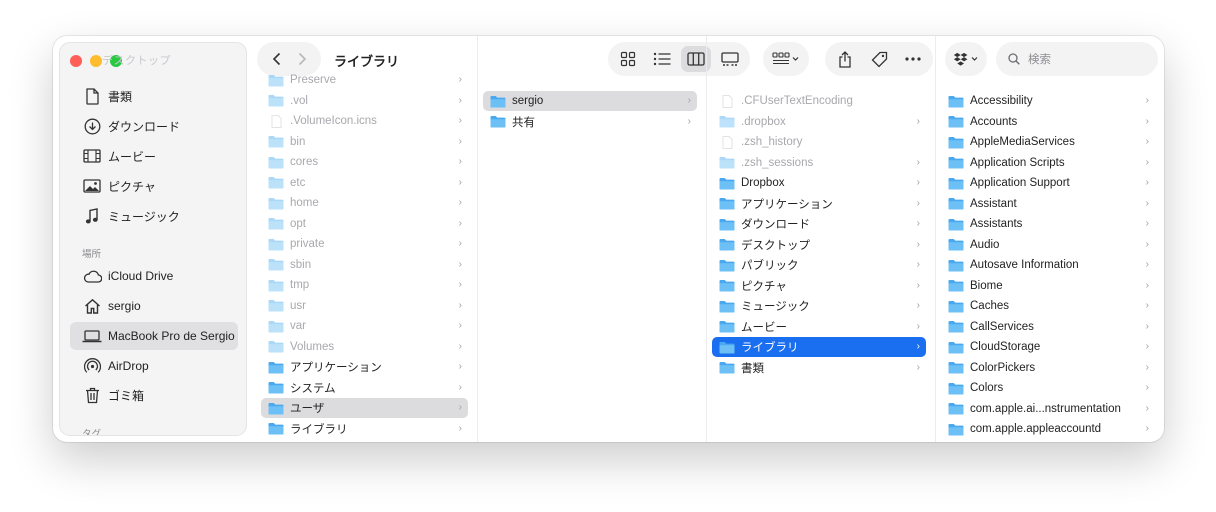  Describe the element at coordinates (819, 245) in the screenshot. I see `folder-row: デスクトップ ›` at that location.